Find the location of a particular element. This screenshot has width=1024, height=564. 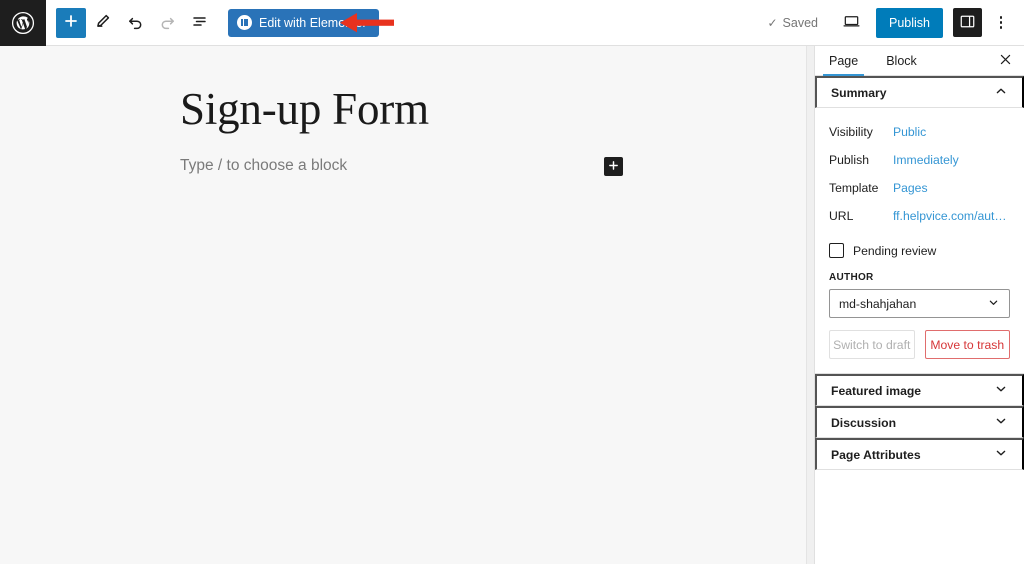

undo-button is located at coordinates (135, 23).